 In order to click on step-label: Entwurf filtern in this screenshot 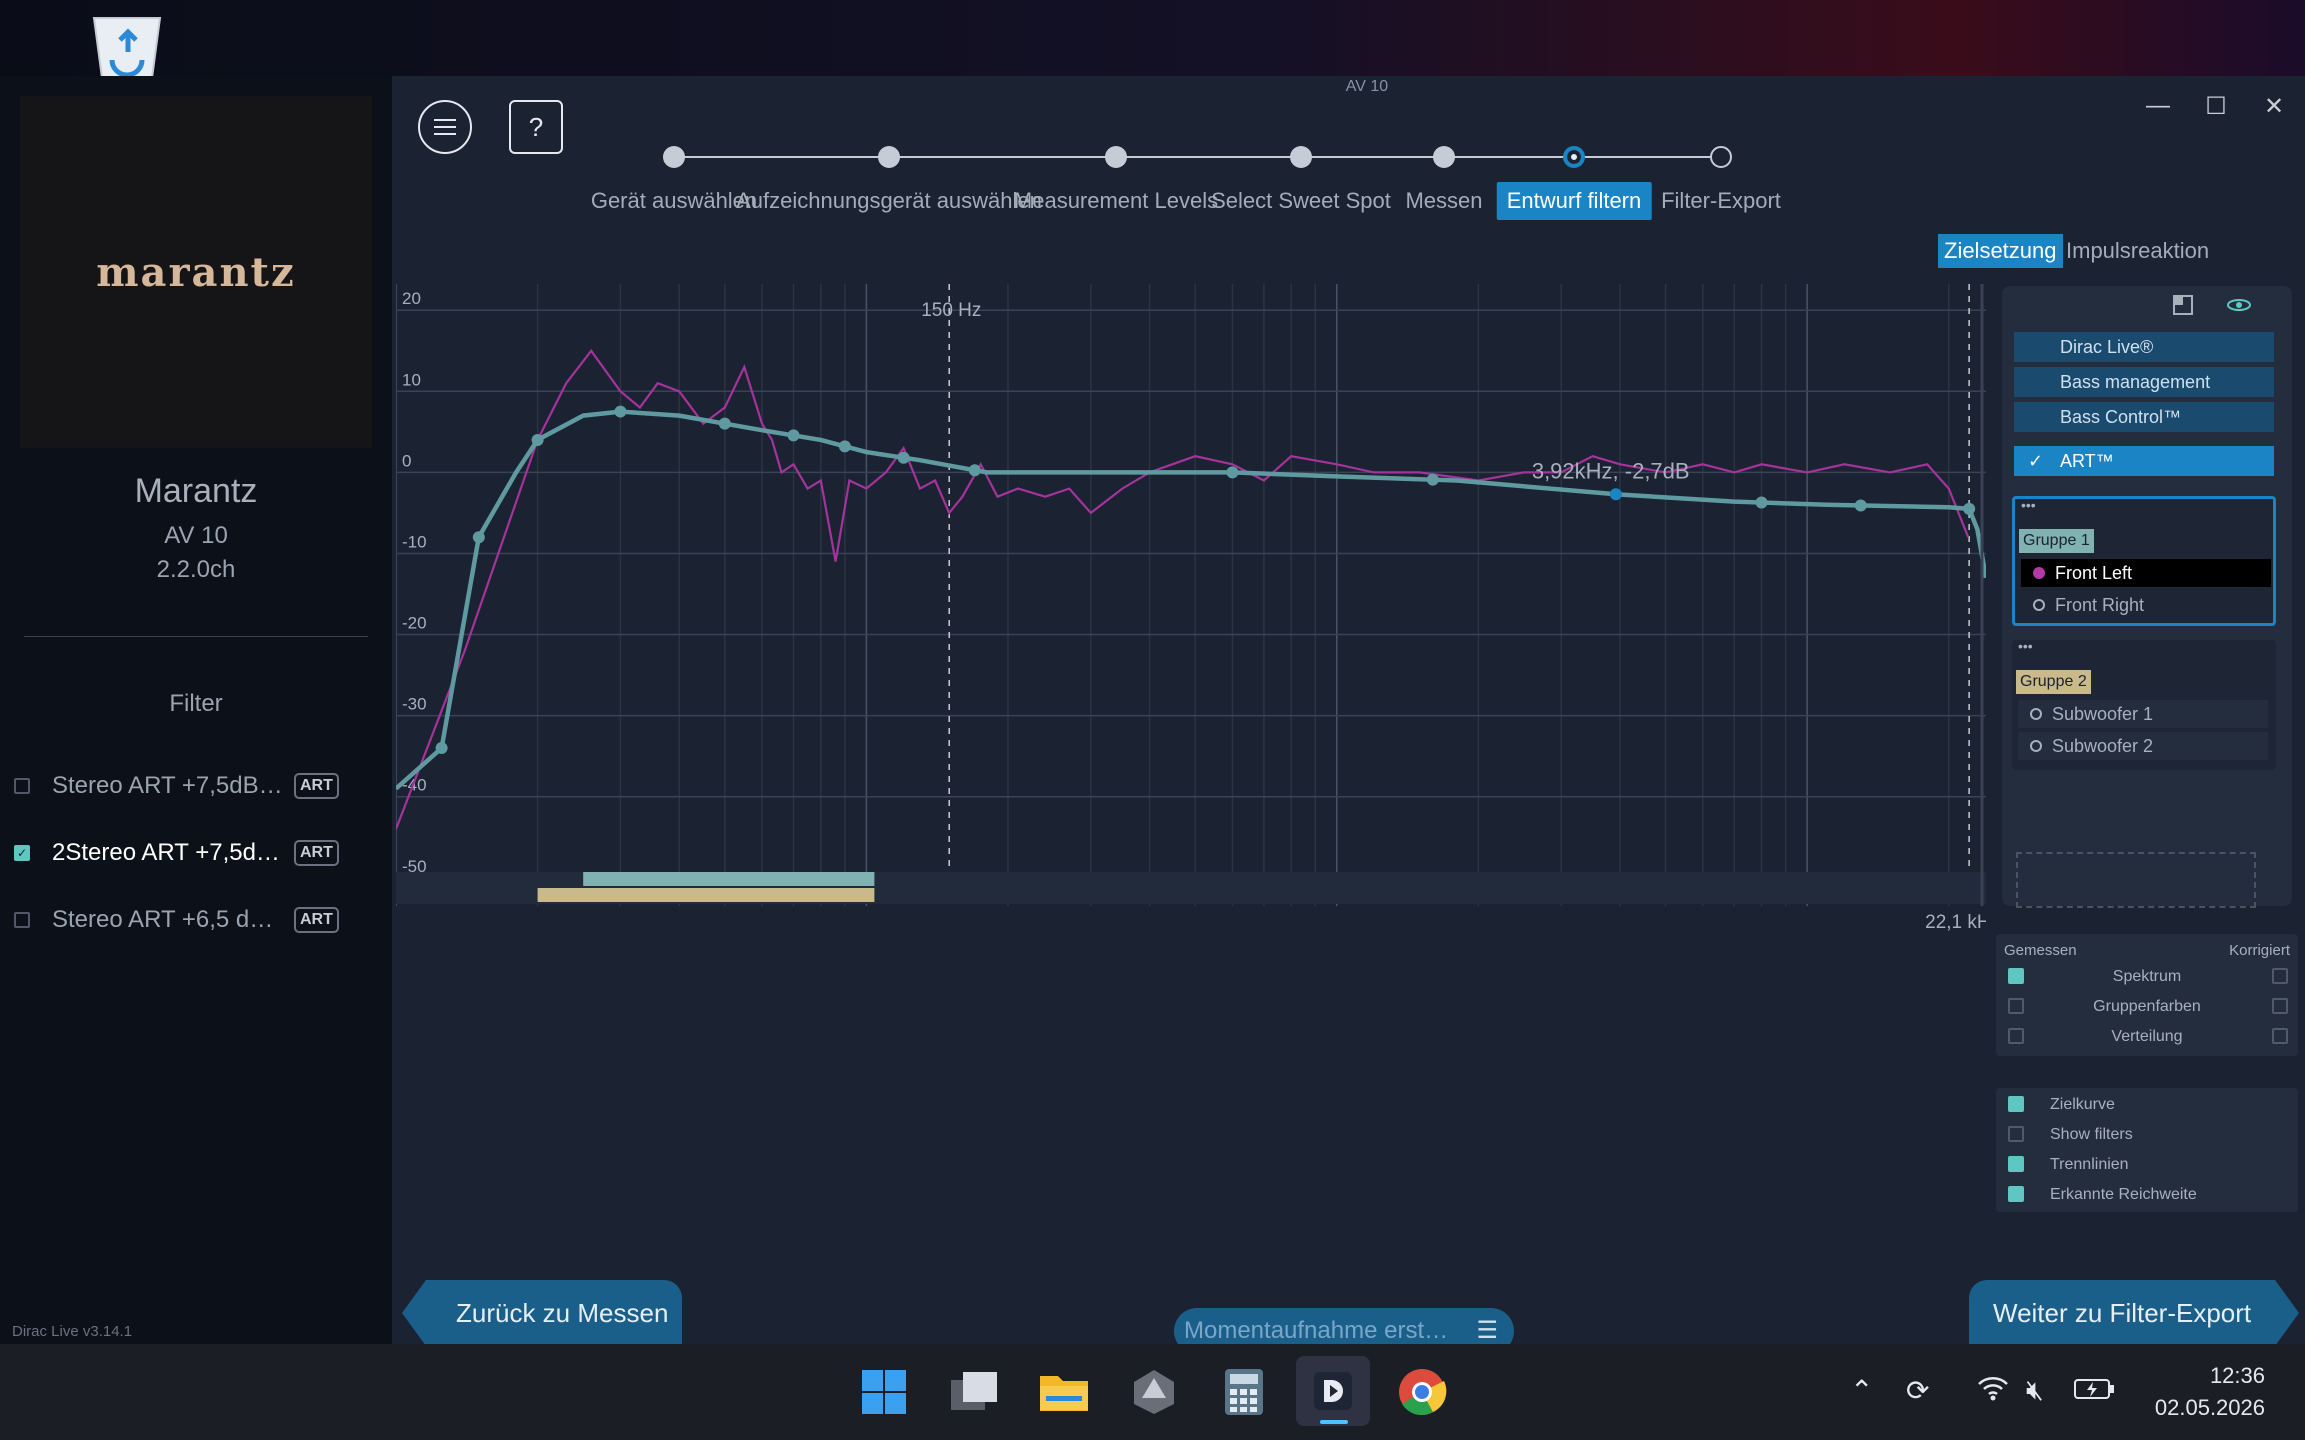, I will do `click(1574, 201)`.